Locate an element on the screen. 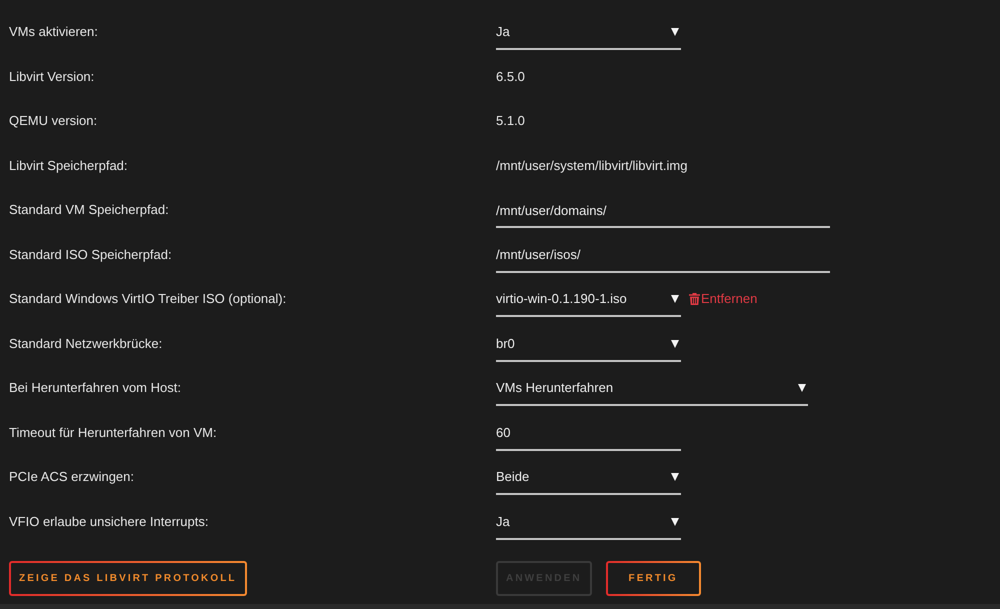 The width and height of the screenshot is (1000, 609). setting-label: Libvirt Speicherpfad: is located at coordinates (69, 165).